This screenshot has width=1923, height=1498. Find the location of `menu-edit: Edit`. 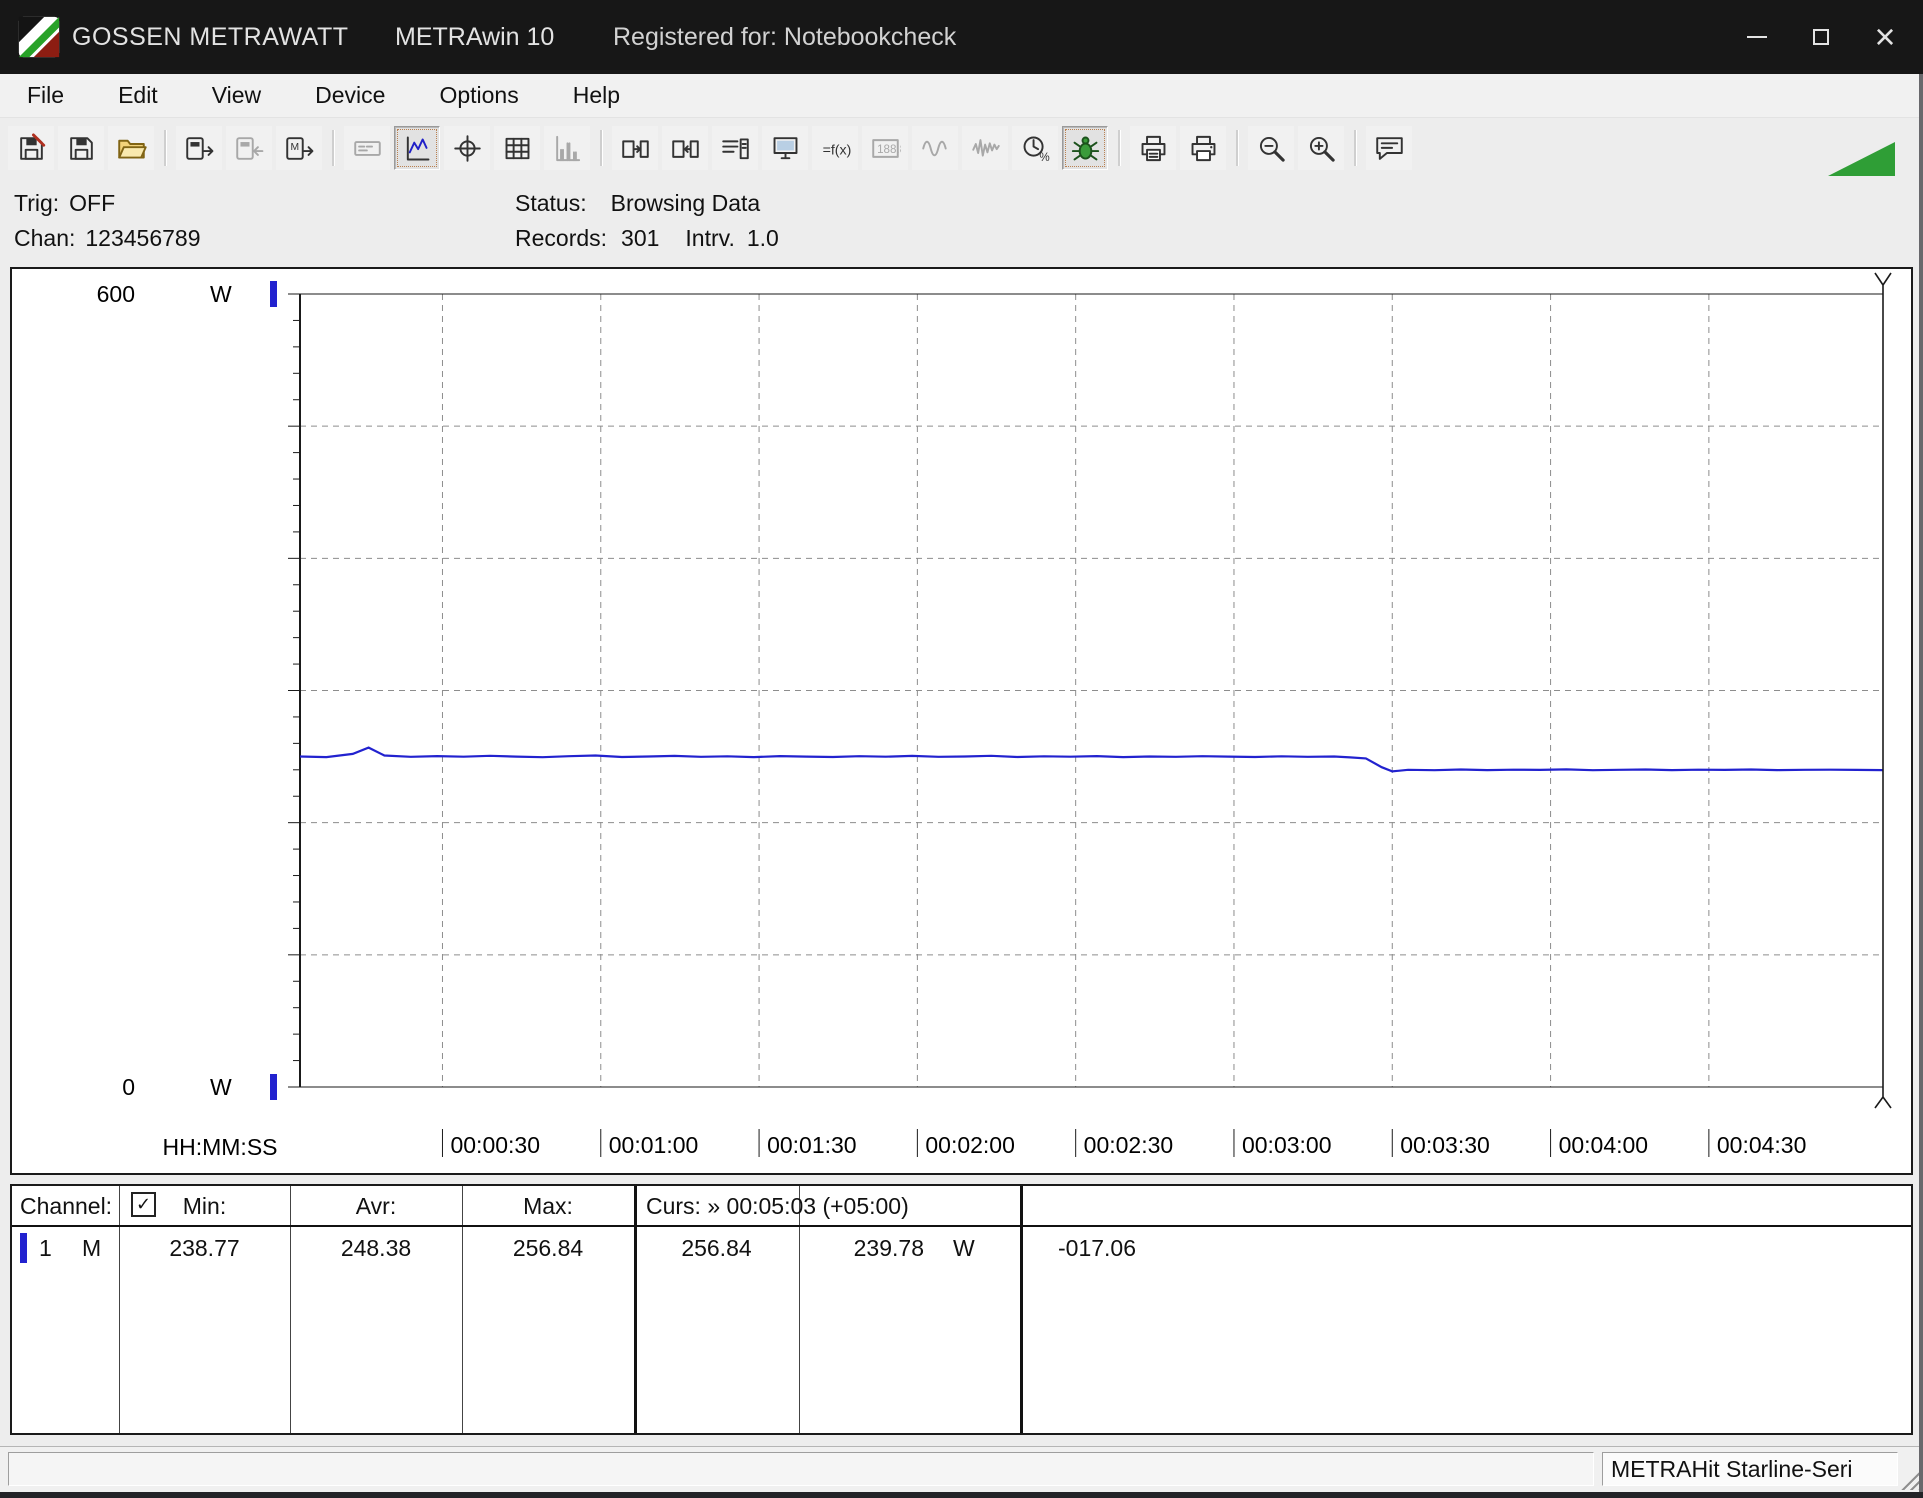

menu-edit: Edit is located at coordinates (138, 95).